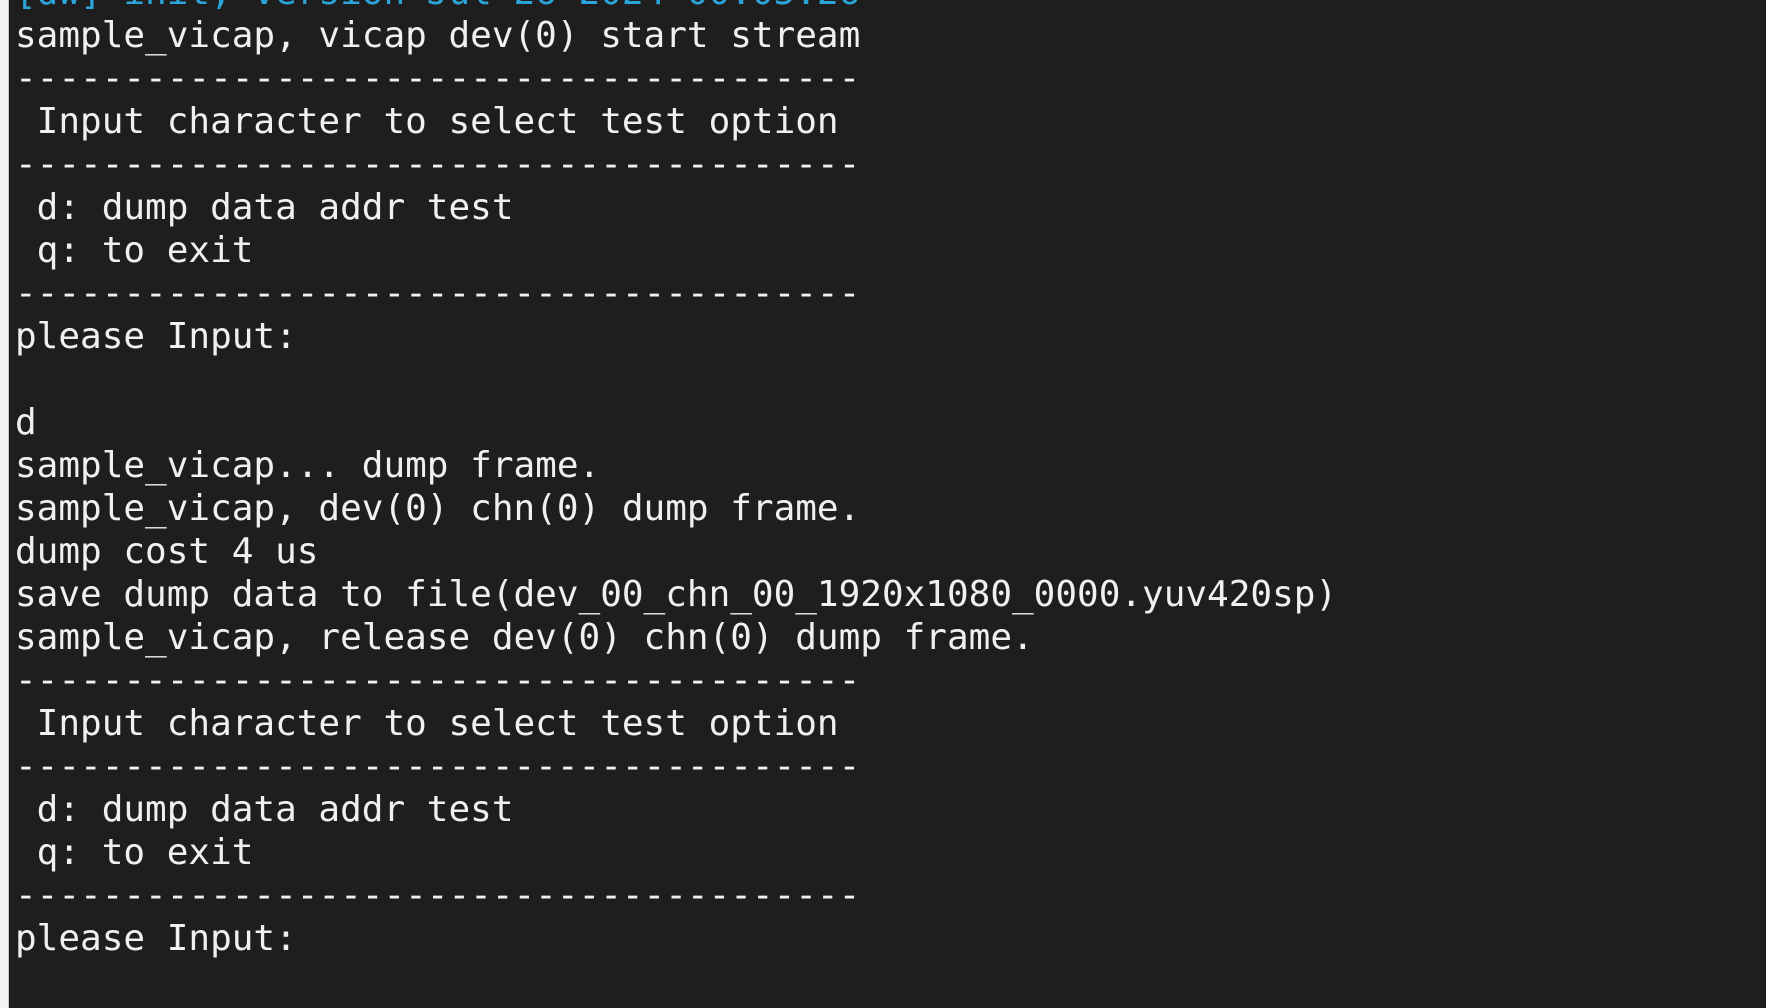  Describe the element at coordinates (156, 938) in the screenshot. I see `terminal-prompt-line: please Input:` at that location.